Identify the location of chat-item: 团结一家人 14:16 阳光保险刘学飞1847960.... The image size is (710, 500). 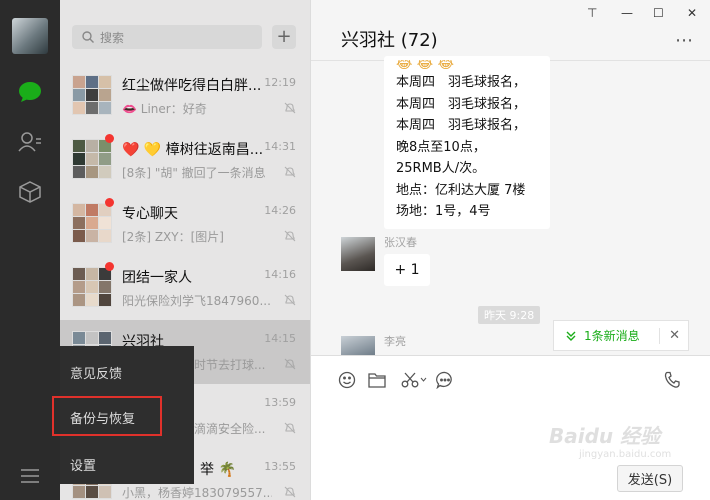
(185, 288).